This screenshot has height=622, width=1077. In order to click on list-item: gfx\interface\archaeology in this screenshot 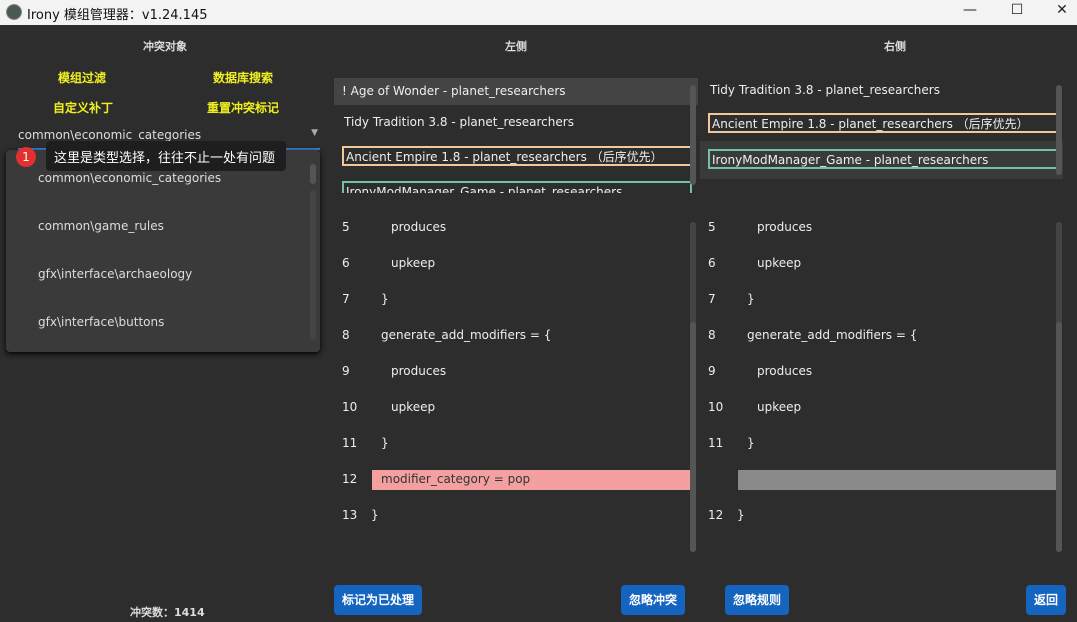, I will do `click(115, 274)`.